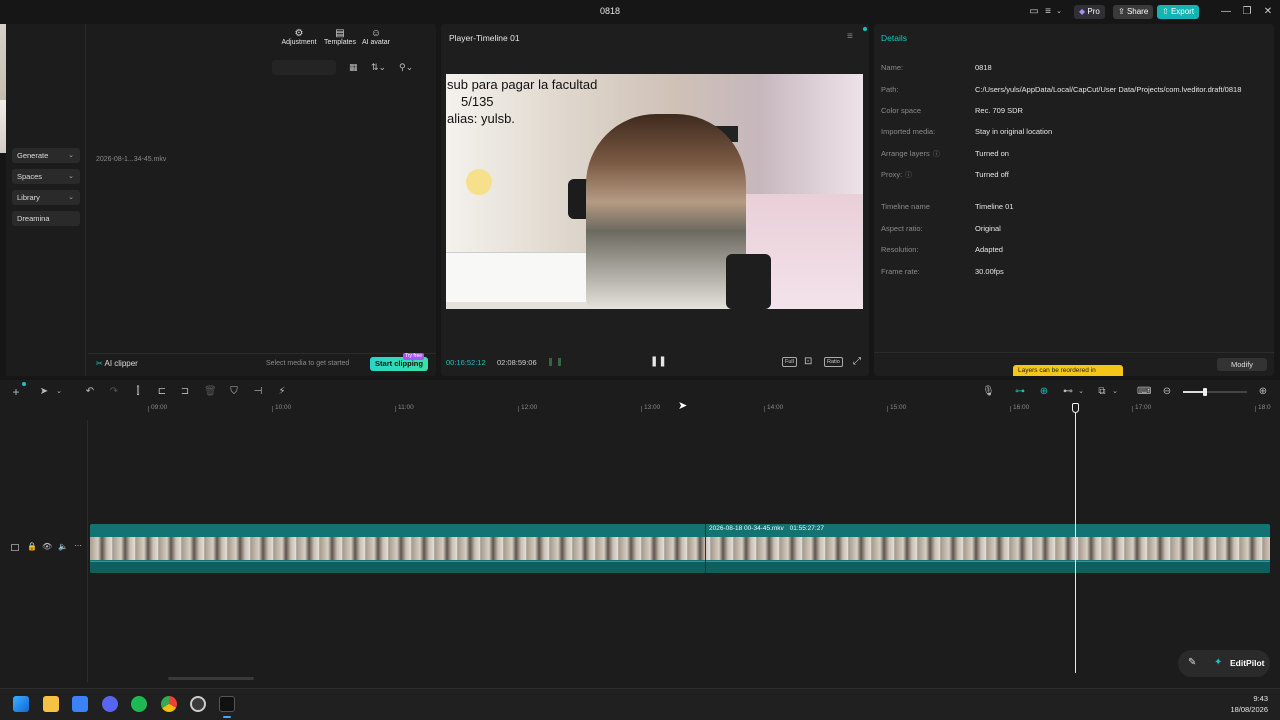 The image size is (1280, 720). What do you see at coordinates (988, 392) in the screenshot?
I see `microphone-icon: 🎙` at bounding box center [988, 392].